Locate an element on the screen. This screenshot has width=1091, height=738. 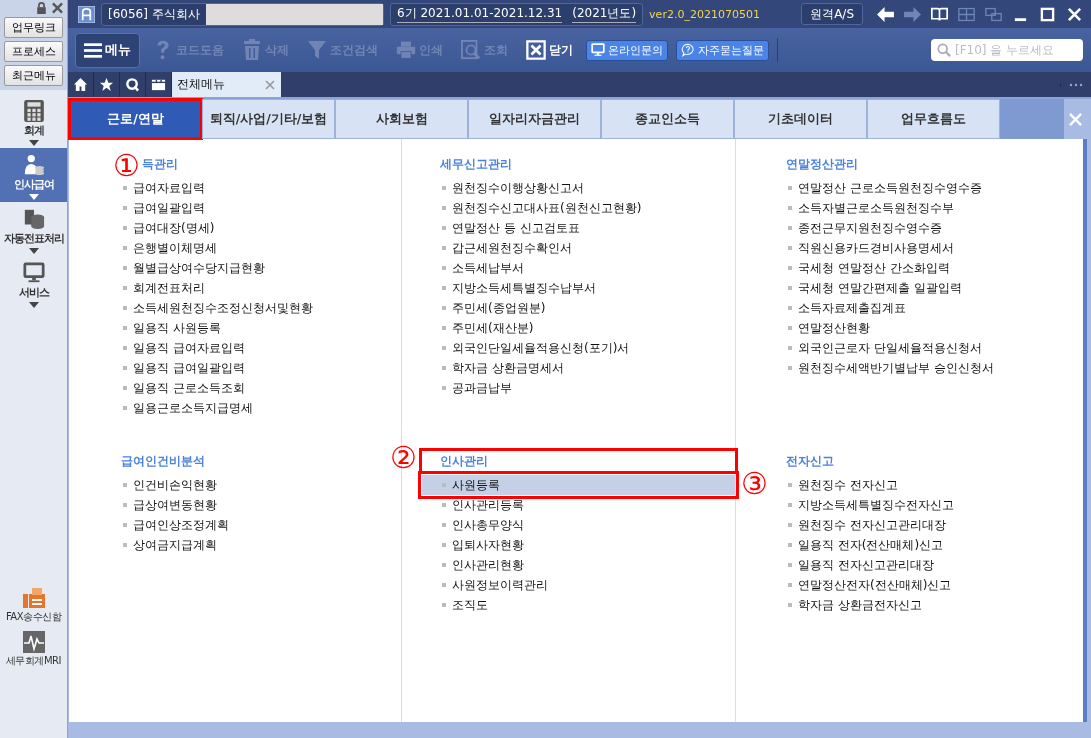
category-tab: 퇴직/사업/기타/보험 is located at coordinates (268, 119).